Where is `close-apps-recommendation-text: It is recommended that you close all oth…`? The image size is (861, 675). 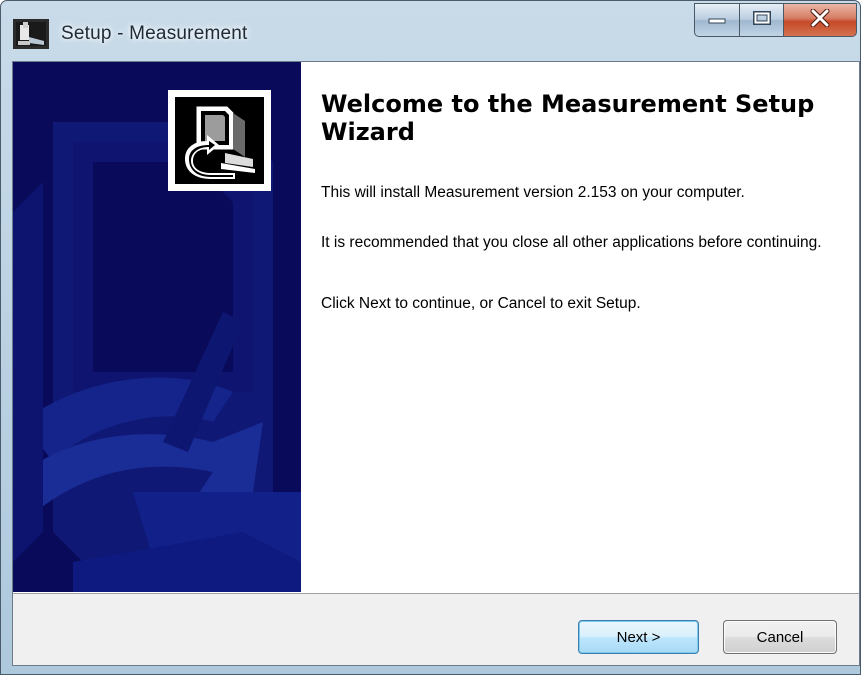 close-apps-recommendation-text: It is recommended that you close all oth… is located at coordinates (571, 242).